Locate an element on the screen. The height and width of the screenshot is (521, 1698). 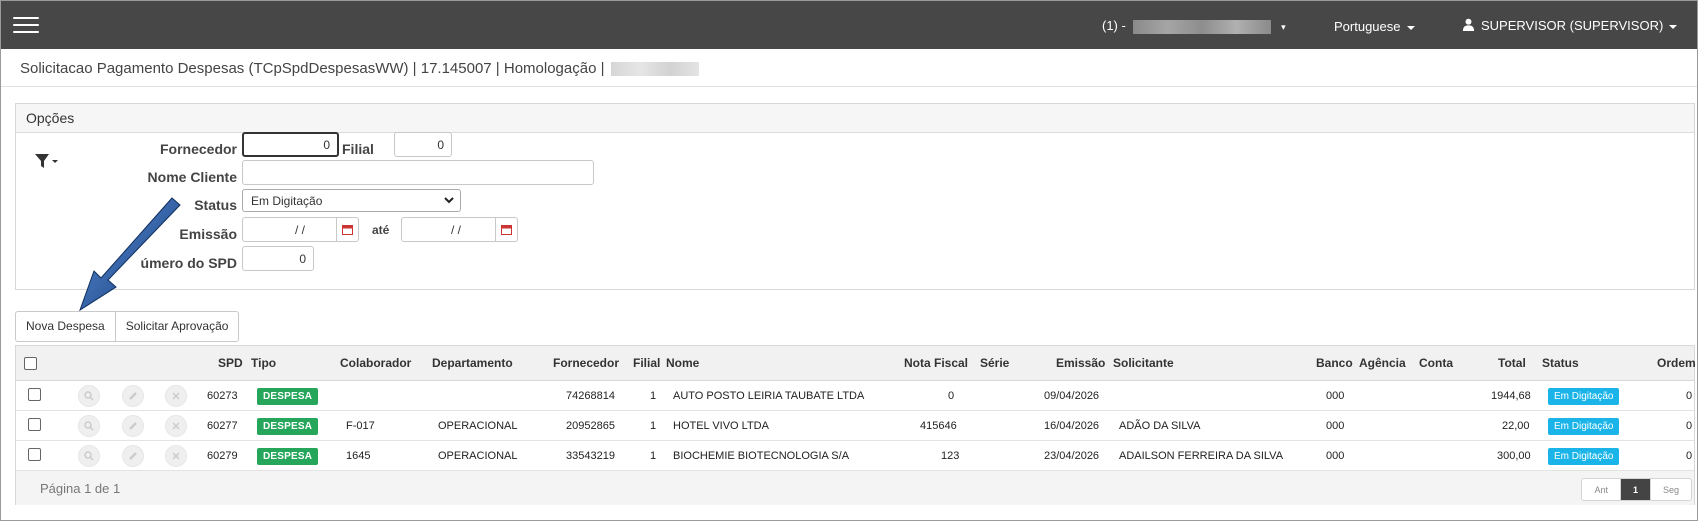
status-select-value: Em Digitação is located at coordinates (287, 201).